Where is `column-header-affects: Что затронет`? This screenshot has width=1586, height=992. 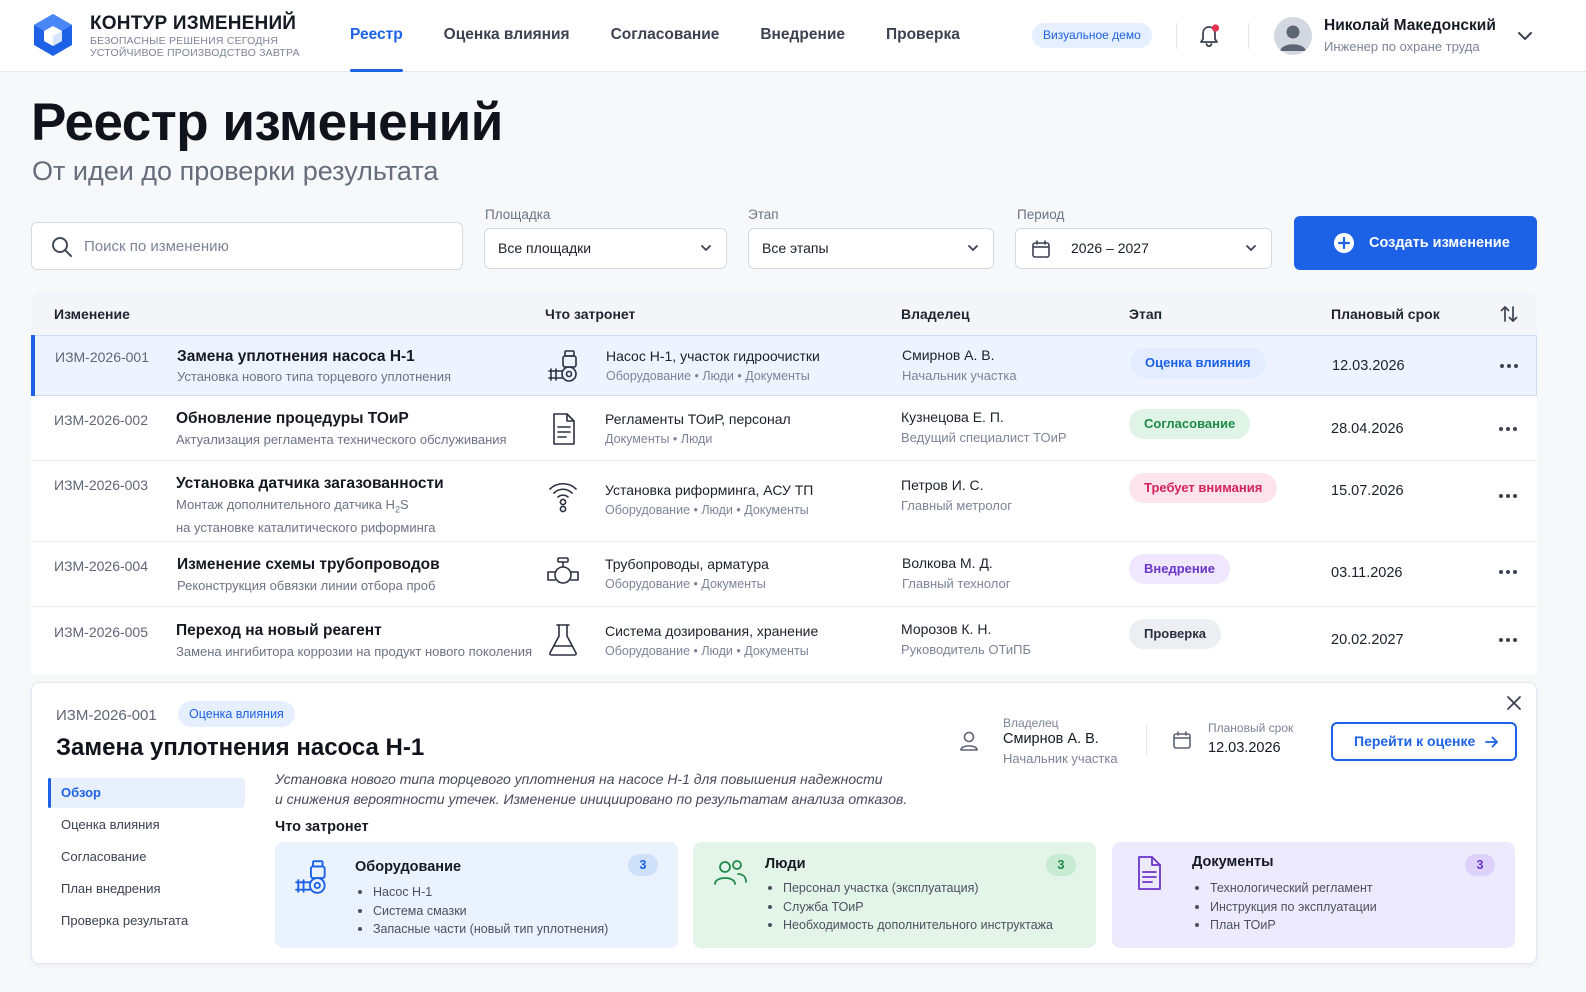 column-header-affects: Что затронет is located at coordinates (590, 314).